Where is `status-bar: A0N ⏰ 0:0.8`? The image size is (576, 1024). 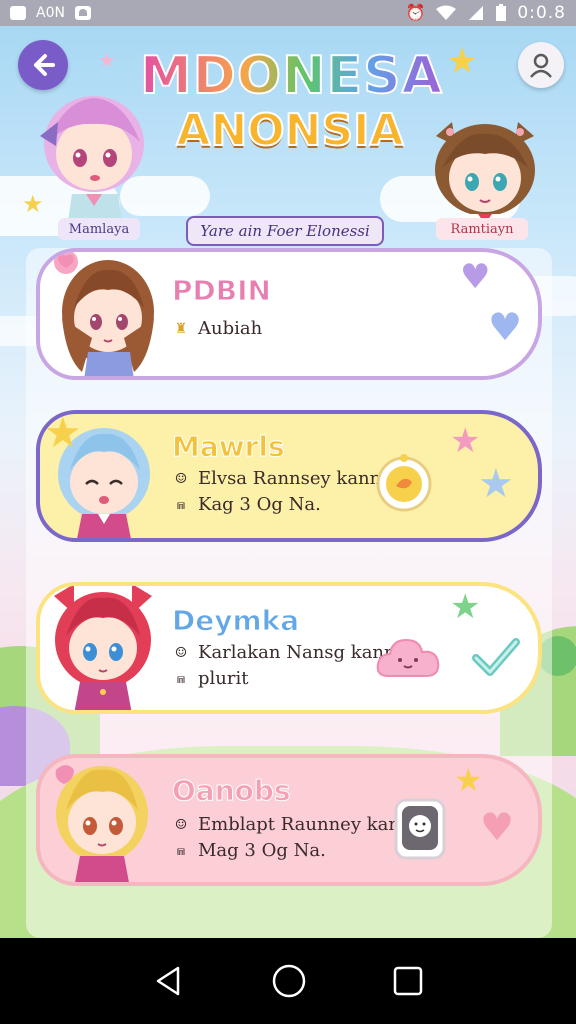 status-bar: A0N ⏰ 0:0.8 is located at coordinates (288, 13).